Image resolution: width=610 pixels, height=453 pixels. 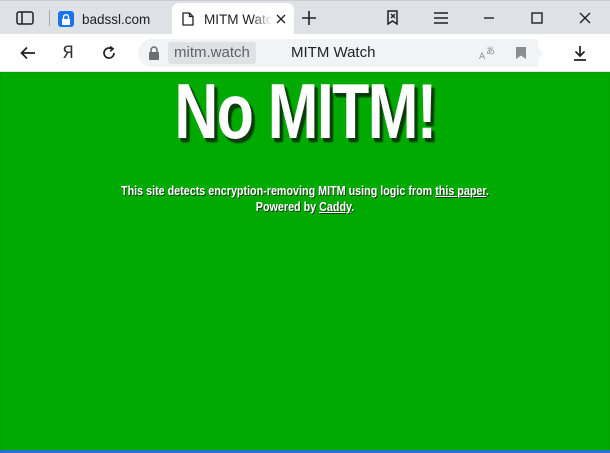 I want to click on tab-title: badssl.com, so click(x=116, y=19).